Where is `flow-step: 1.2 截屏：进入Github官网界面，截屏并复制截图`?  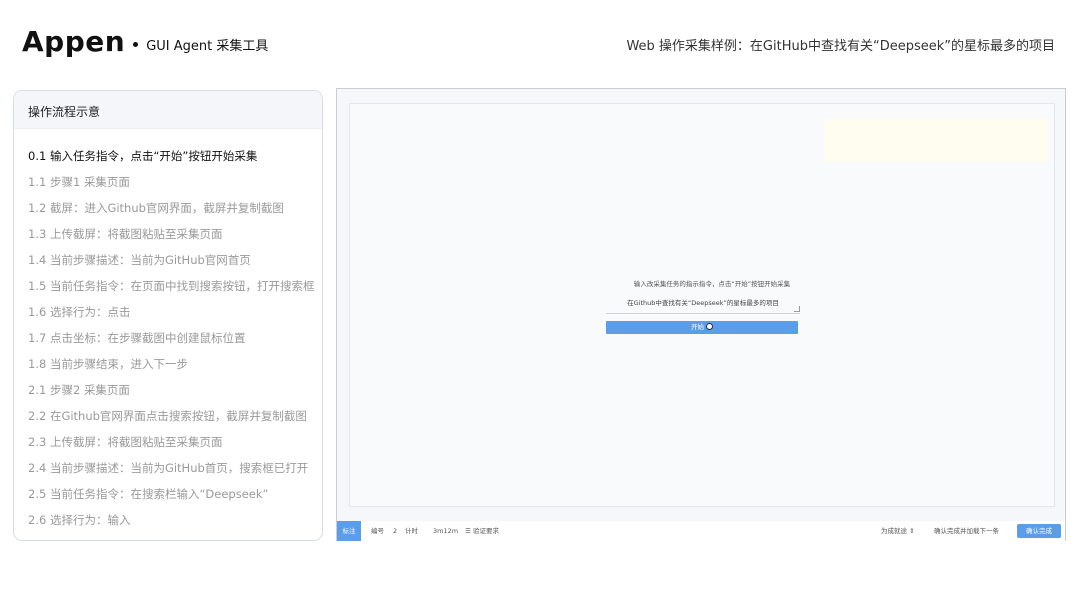 flow-step: 1.2 截屏：进入Github官网界面，截屏并复制截图 is located at coordinates (175, 208).